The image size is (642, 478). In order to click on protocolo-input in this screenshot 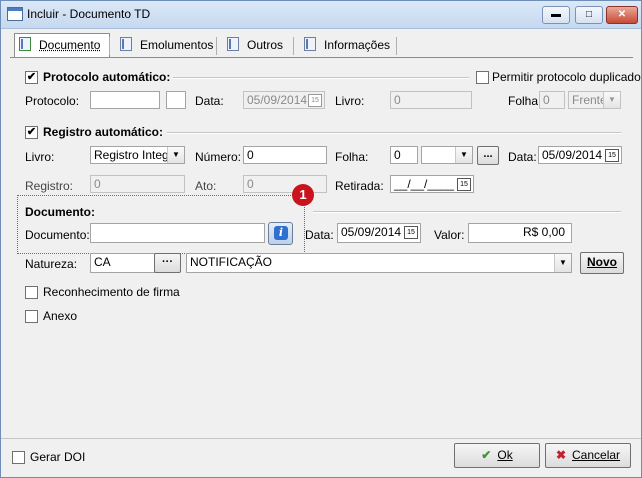, I will do `click(125, 100)`.